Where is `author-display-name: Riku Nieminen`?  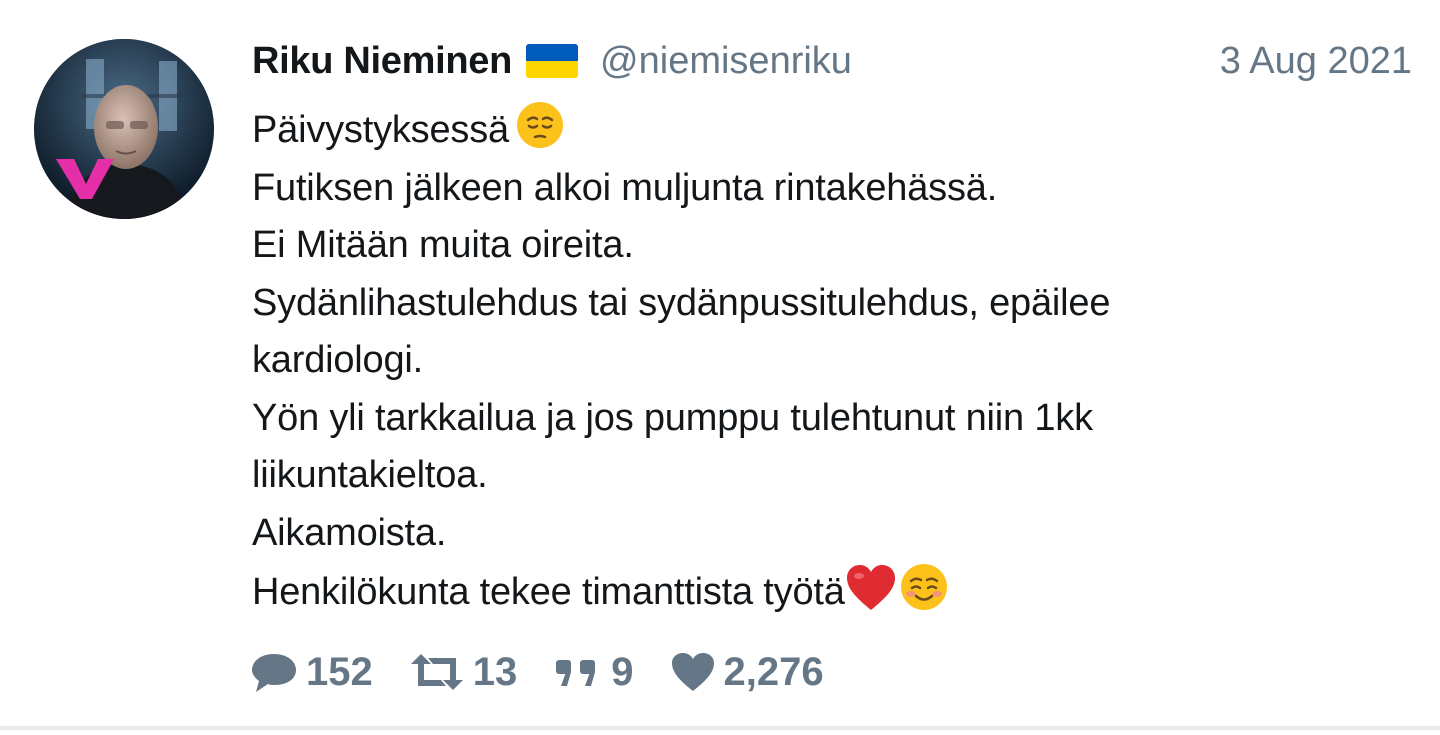 author-display-name: Riku Nieminen is located at coordinates (382, 61).